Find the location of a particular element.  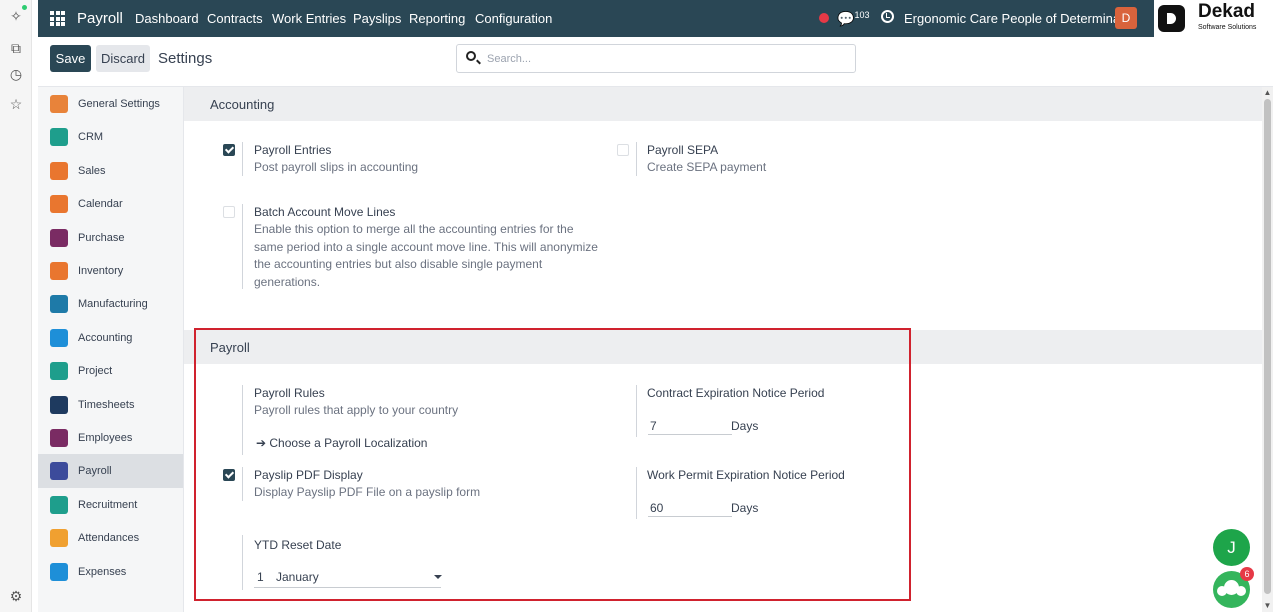

menu-configuration: Configuration is located at coordinates (513, 18).